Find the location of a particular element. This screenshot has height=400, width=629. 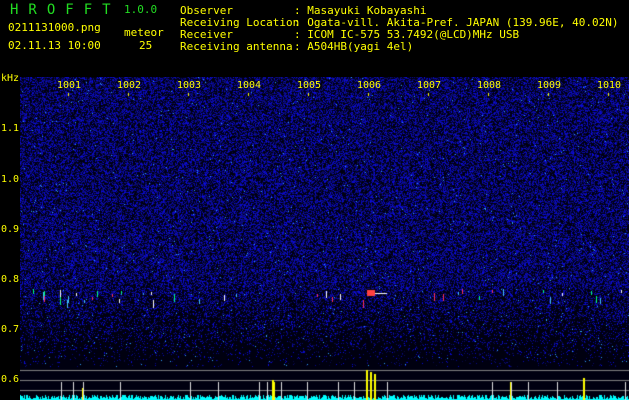

x-tick-label: 1005 is located at coordinates (309, 85).